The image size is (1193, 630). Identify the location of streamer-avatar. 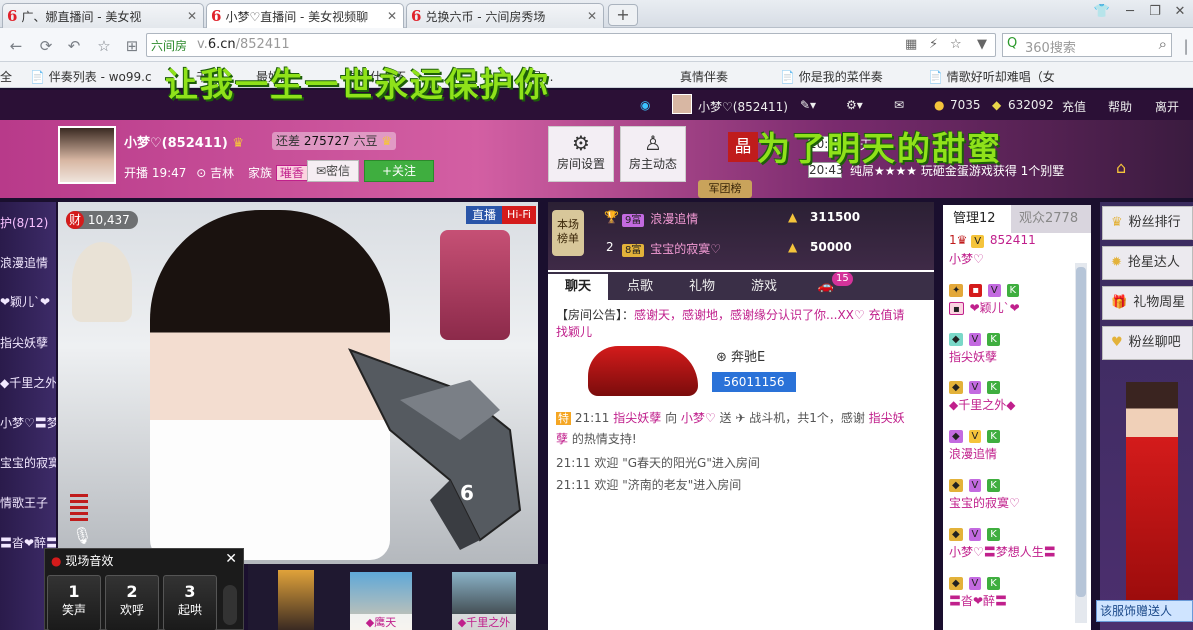
(87, 155).